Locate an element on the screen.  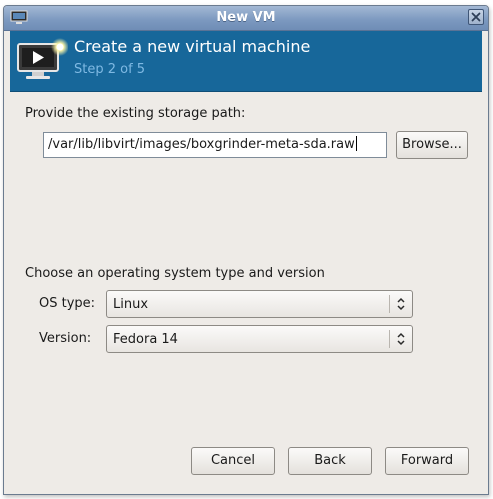
os-type-select: Linux is located at coordinates (259, 304).